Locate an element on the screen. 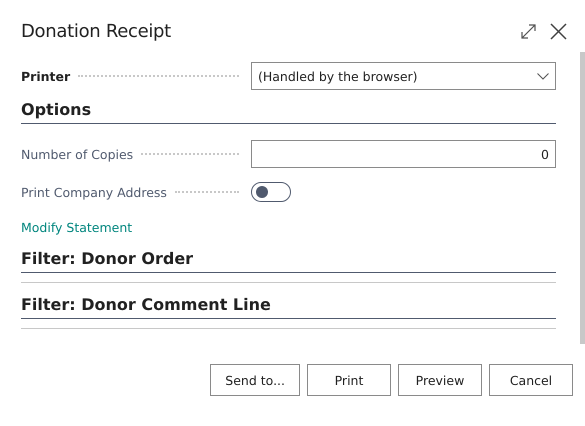  dialog-title: Donation Receipt is located at coordinates (96, 31).